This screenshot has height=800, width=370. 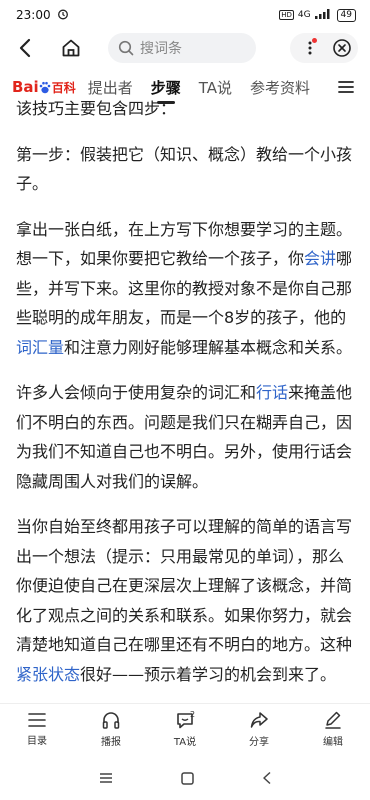 I want to click on toc-button: 目录, so click(x=37, y=728).